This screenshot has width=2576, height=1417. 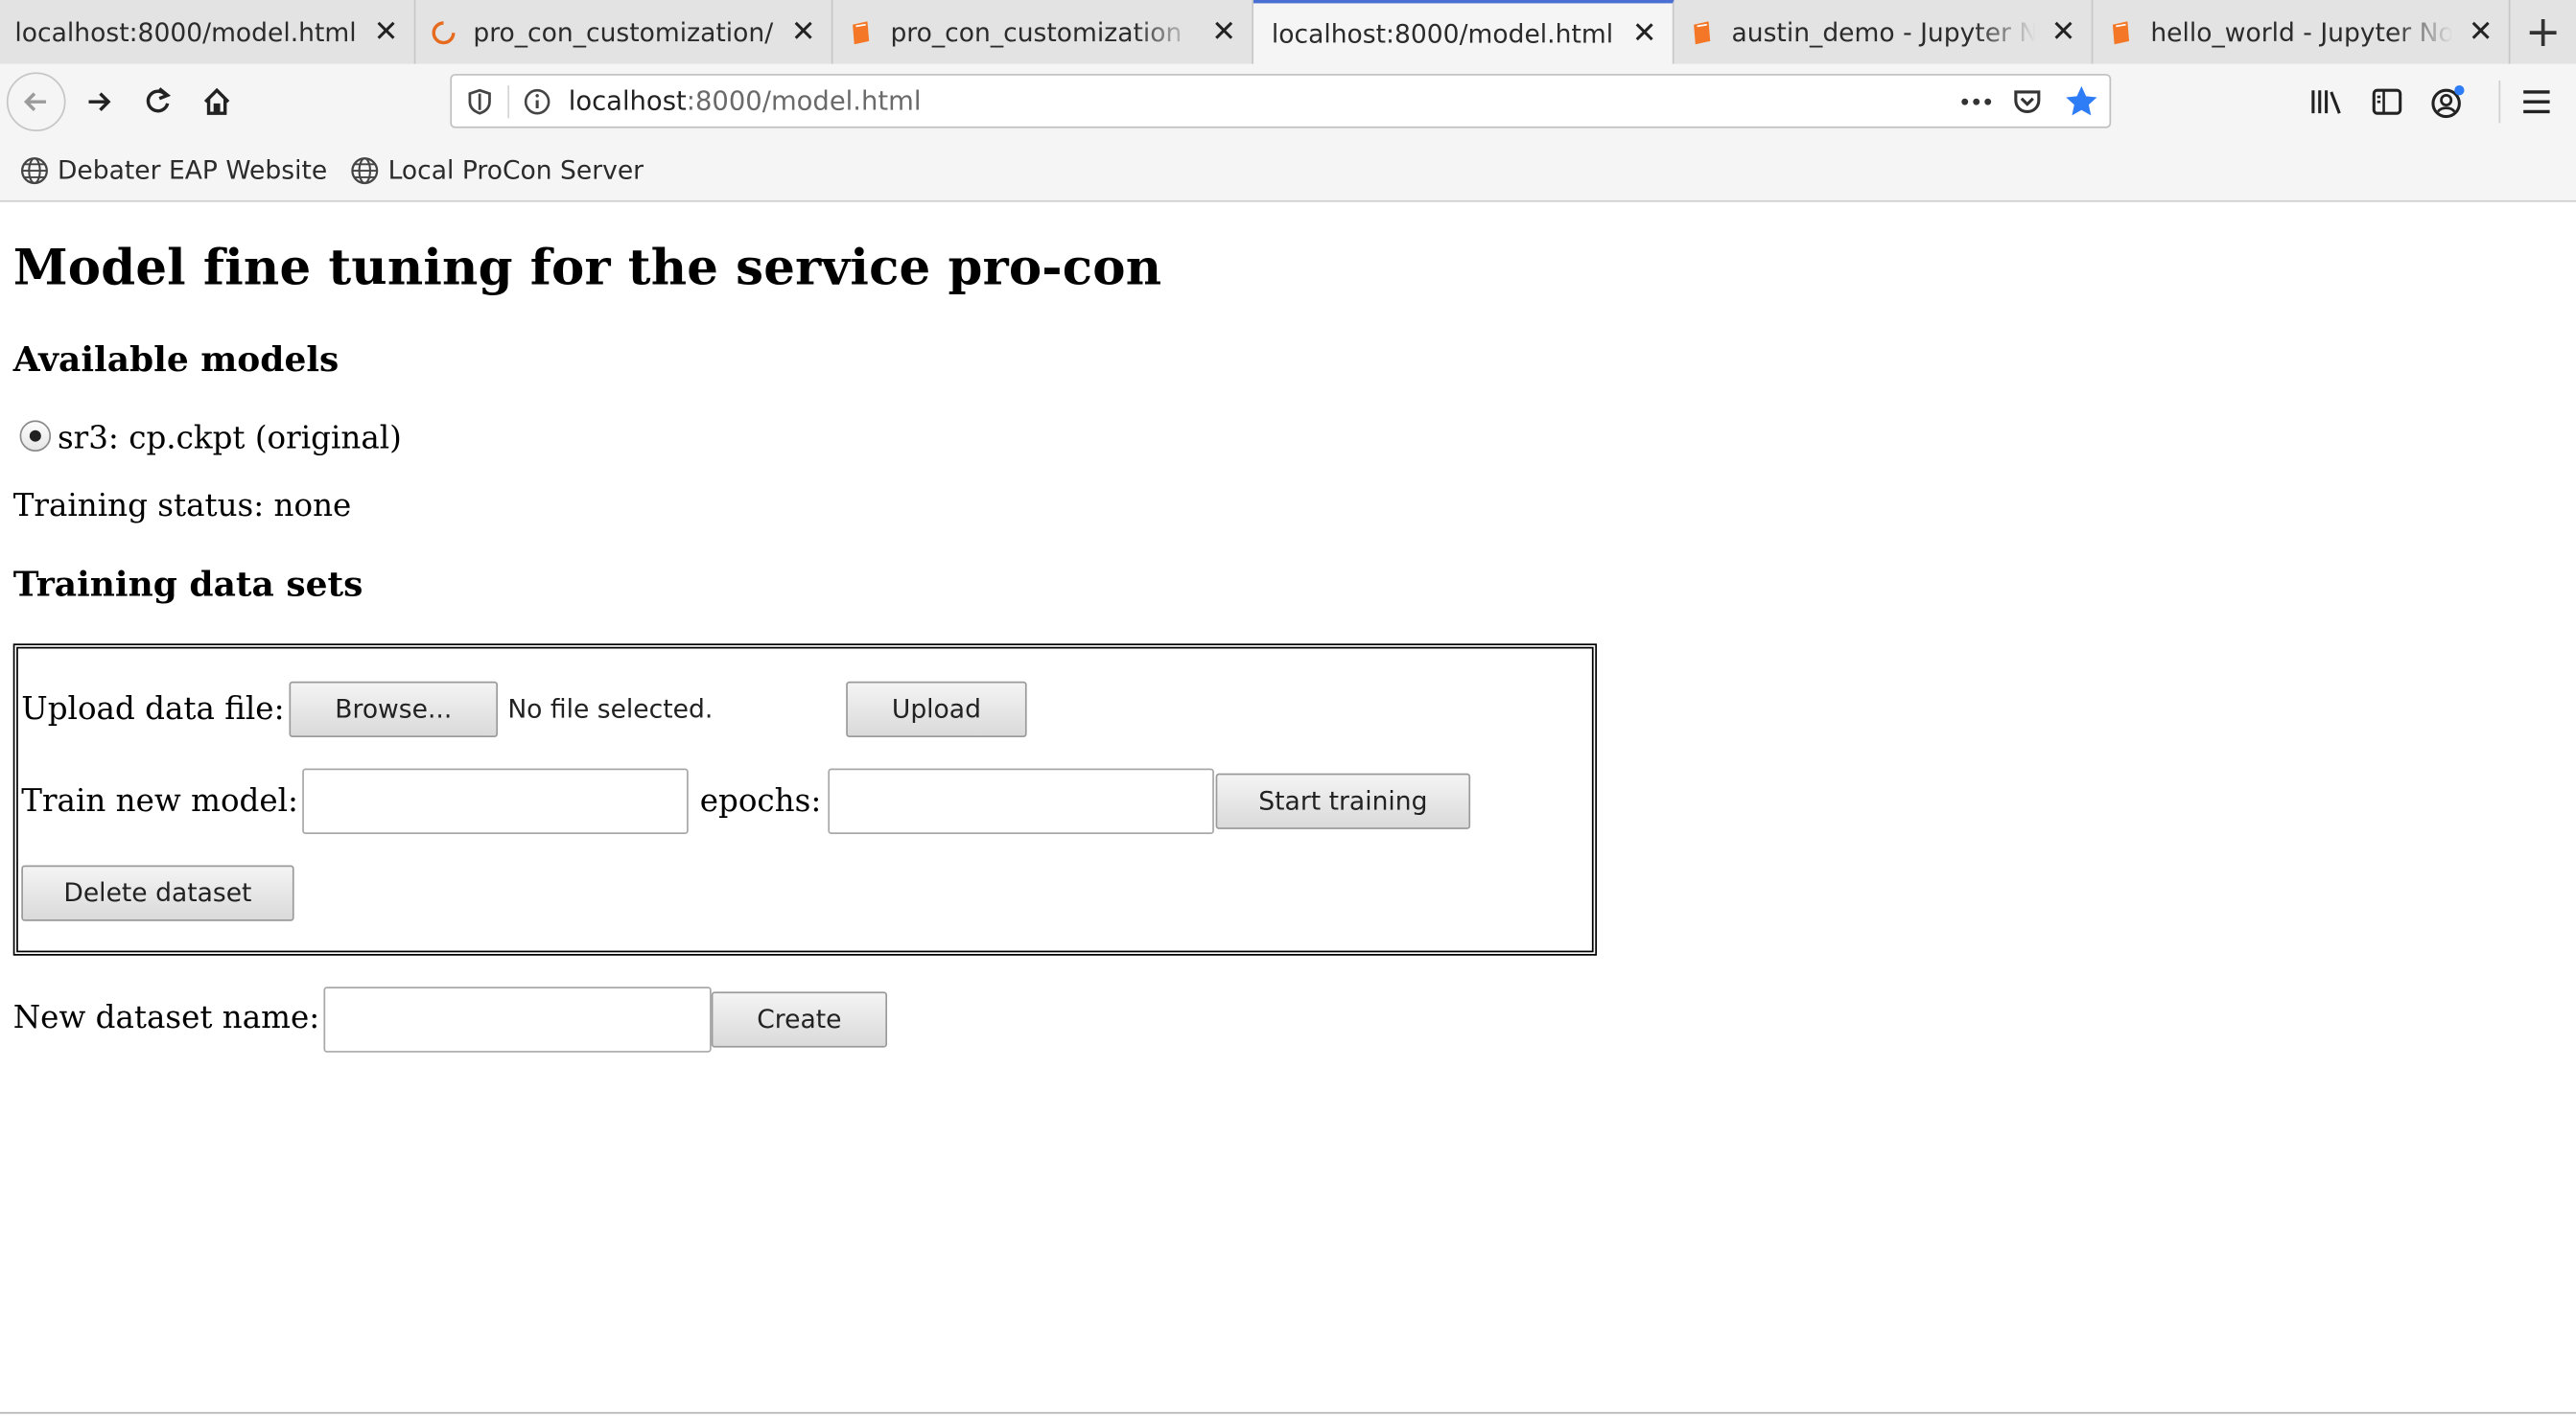 I want to click on reload-button, so click(x=158, y=101).